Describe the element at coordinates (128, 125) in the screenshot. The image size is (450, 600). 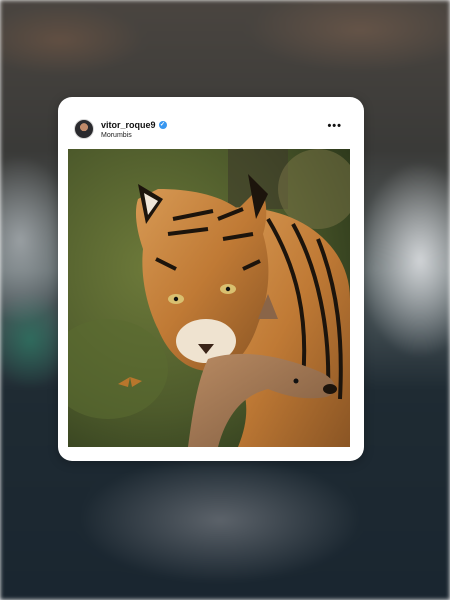
I see `username-text: vitor_roque9` at that location.